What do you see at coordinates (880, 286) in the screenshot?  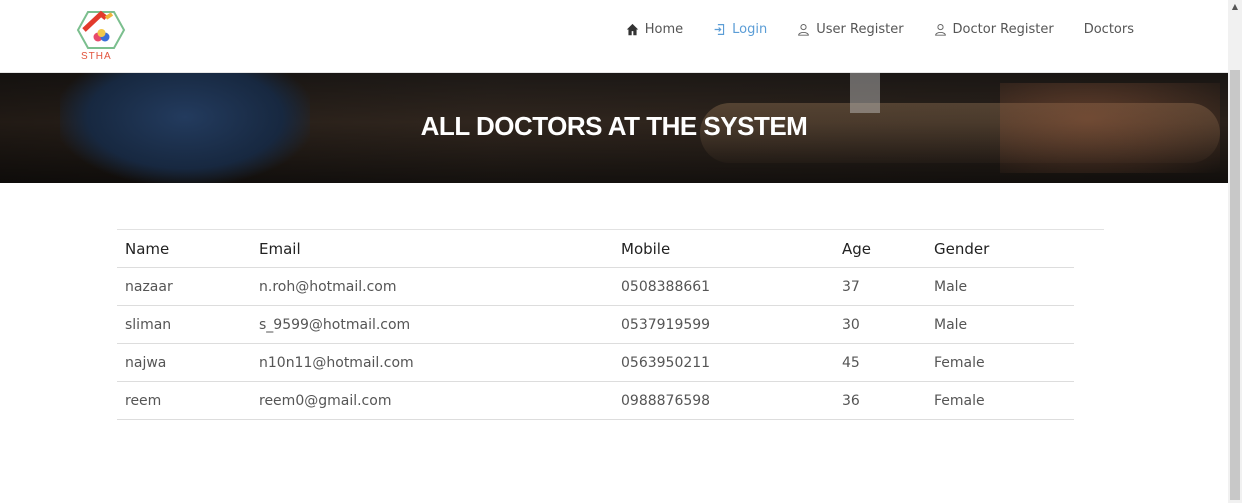 I see `cell-age: 37` at bounding box center [880, 286].